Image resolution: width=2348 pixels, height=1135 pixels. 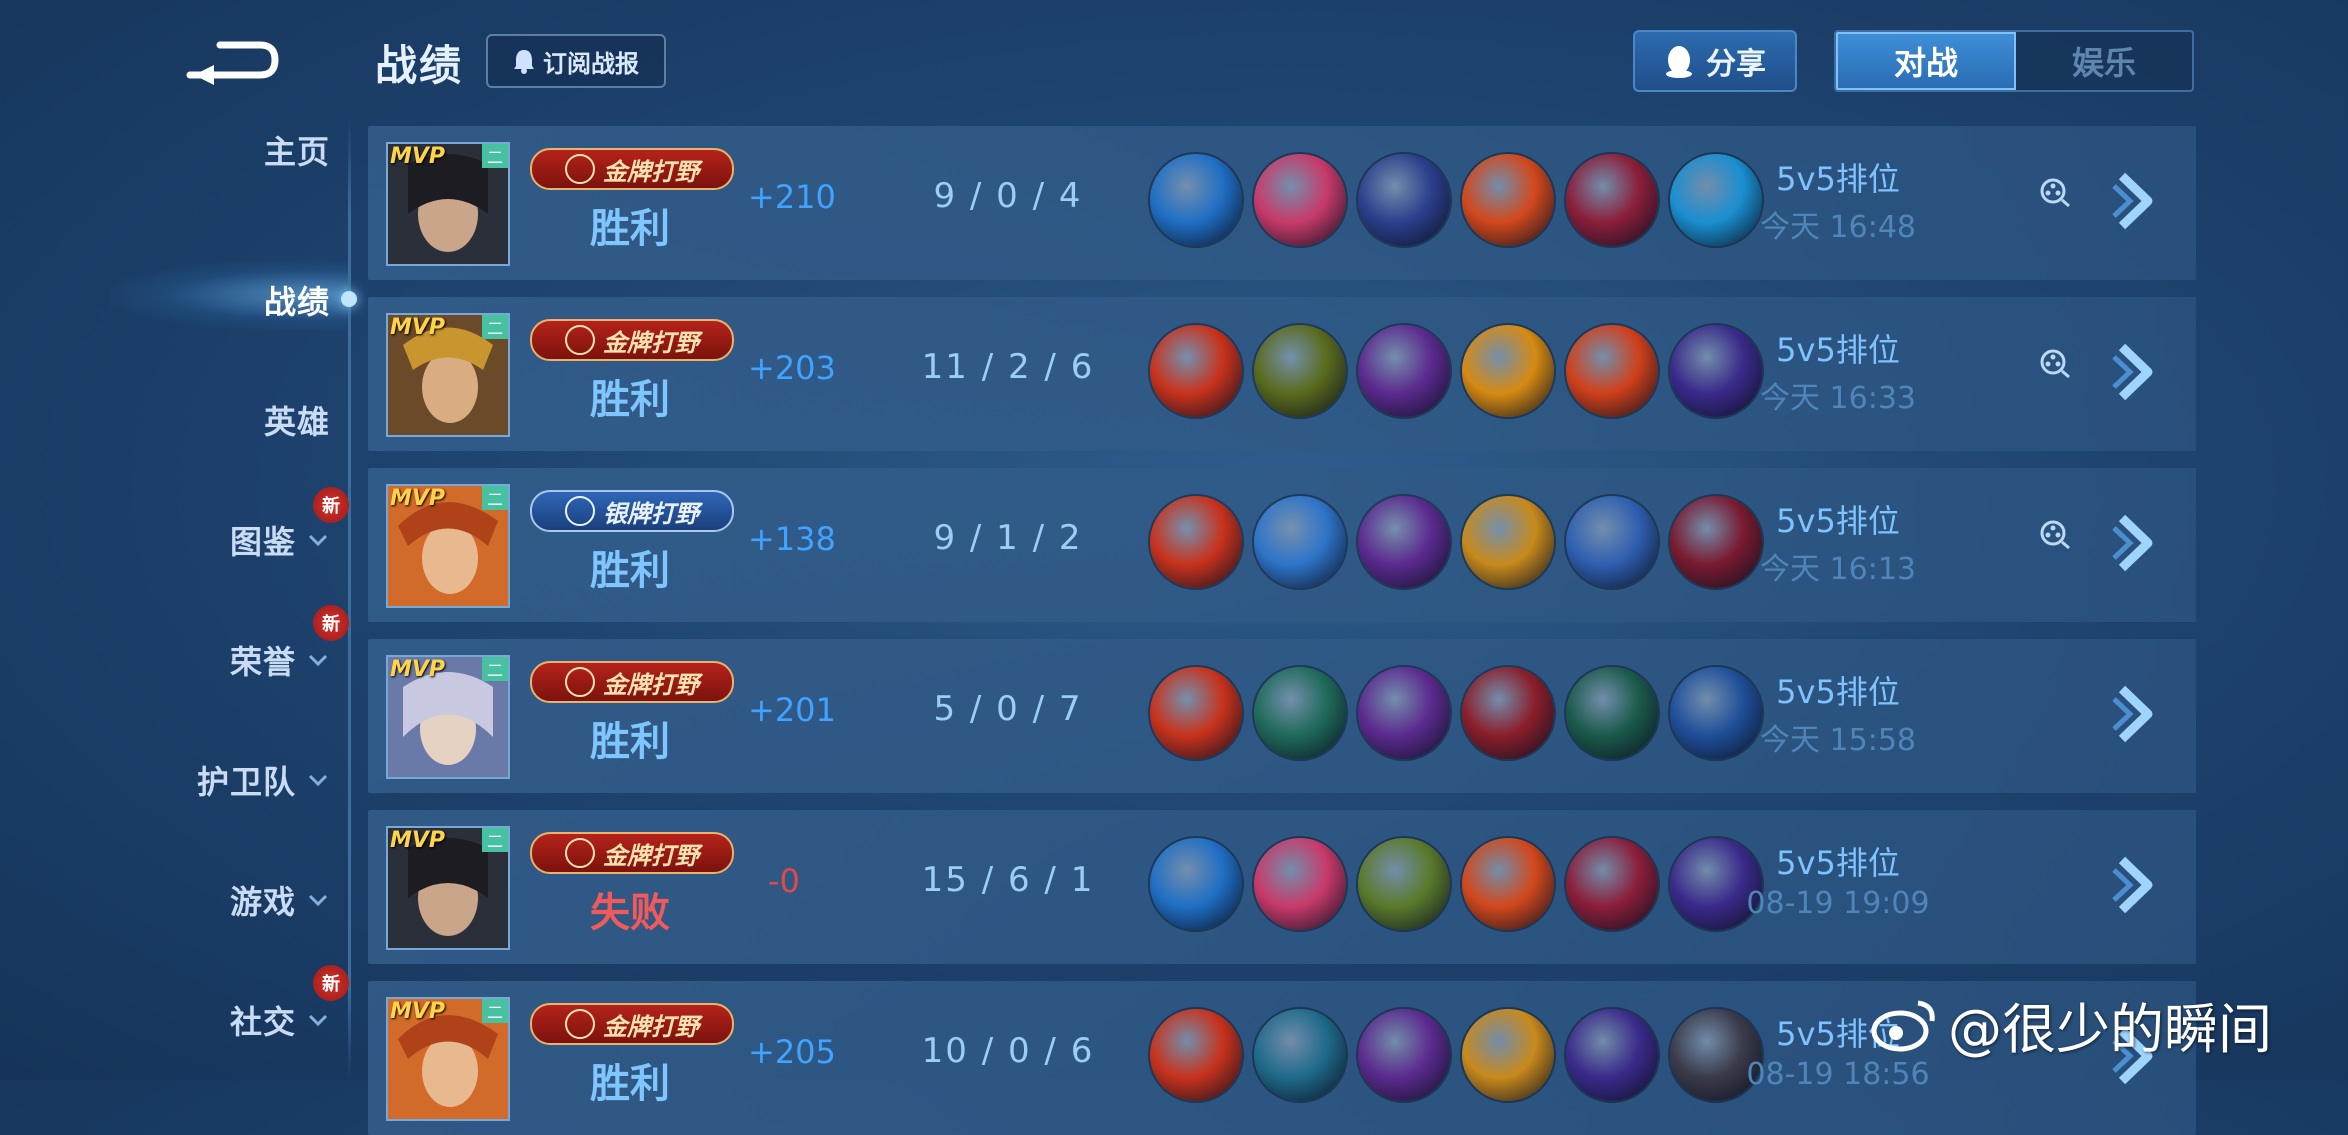 What do you see at coordinates (230, 540) in the screenshot?
I see `sidebar-item-codex: 图鉴` at bounding box center [230, 540].